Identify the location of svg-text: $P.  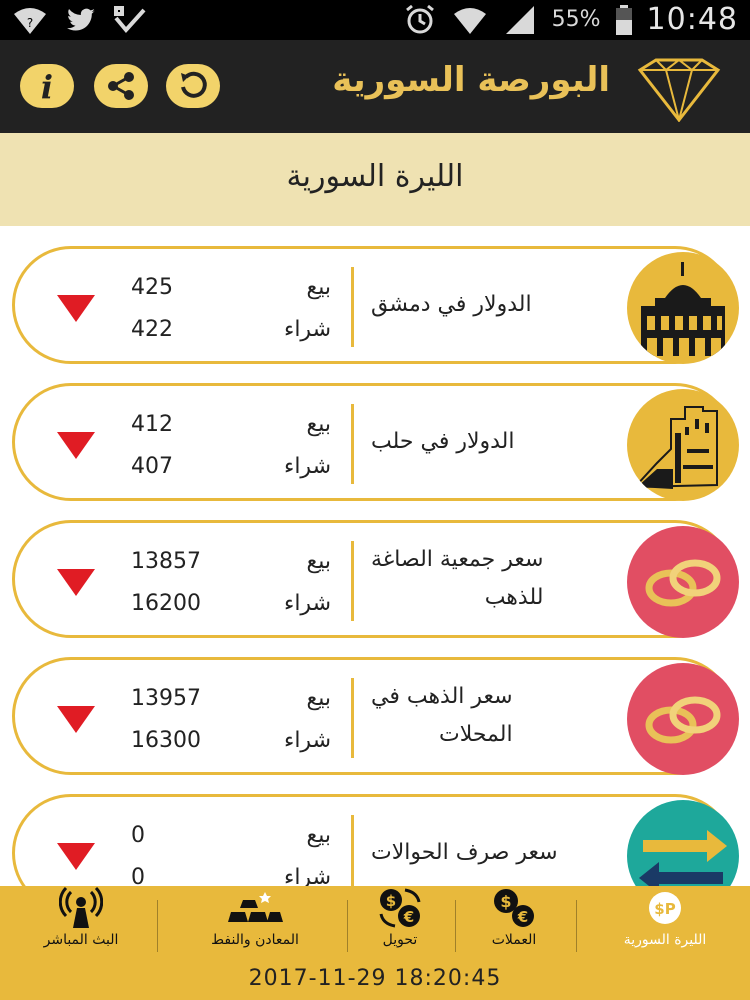
(664, 909).